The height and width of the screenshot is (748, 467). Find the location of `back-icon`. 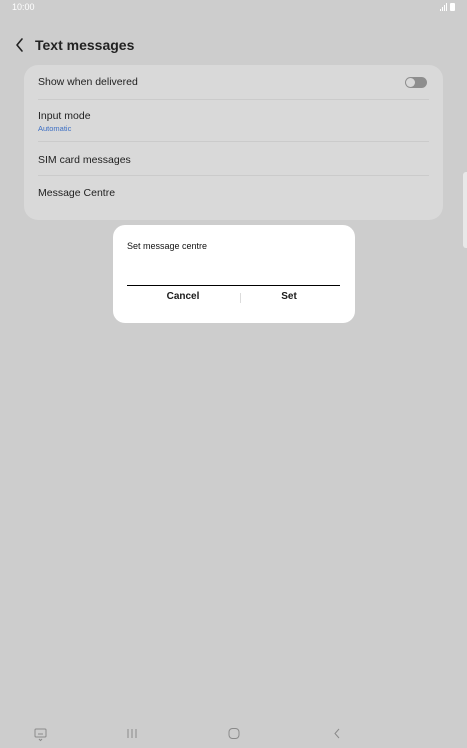

back-icon is located at coordinates (337, 733).